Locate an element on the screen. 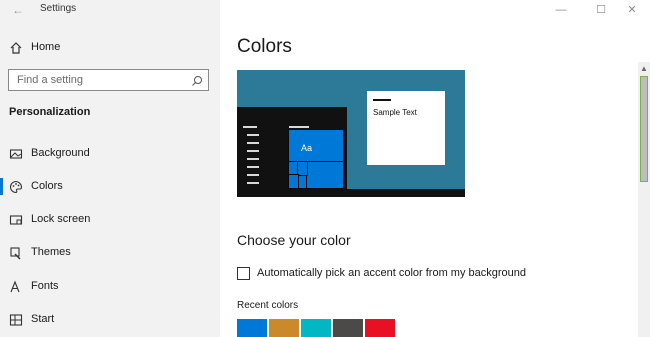  preview-taskbar is located at coordinates (351, 193).